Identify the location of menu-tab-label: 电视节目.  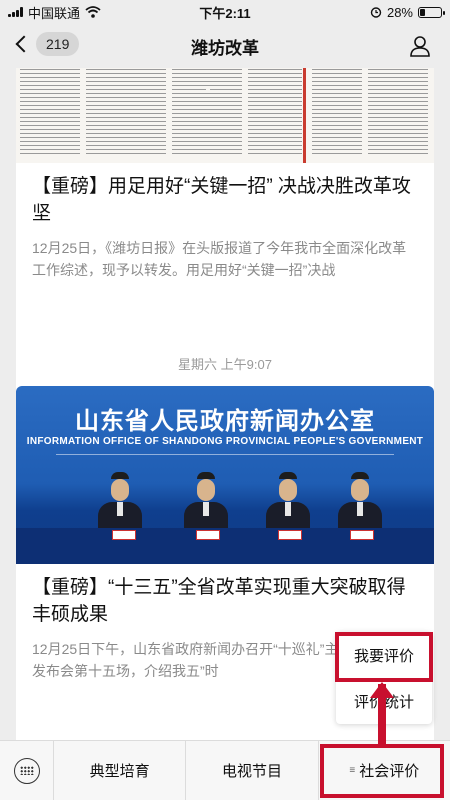
(251, 771).